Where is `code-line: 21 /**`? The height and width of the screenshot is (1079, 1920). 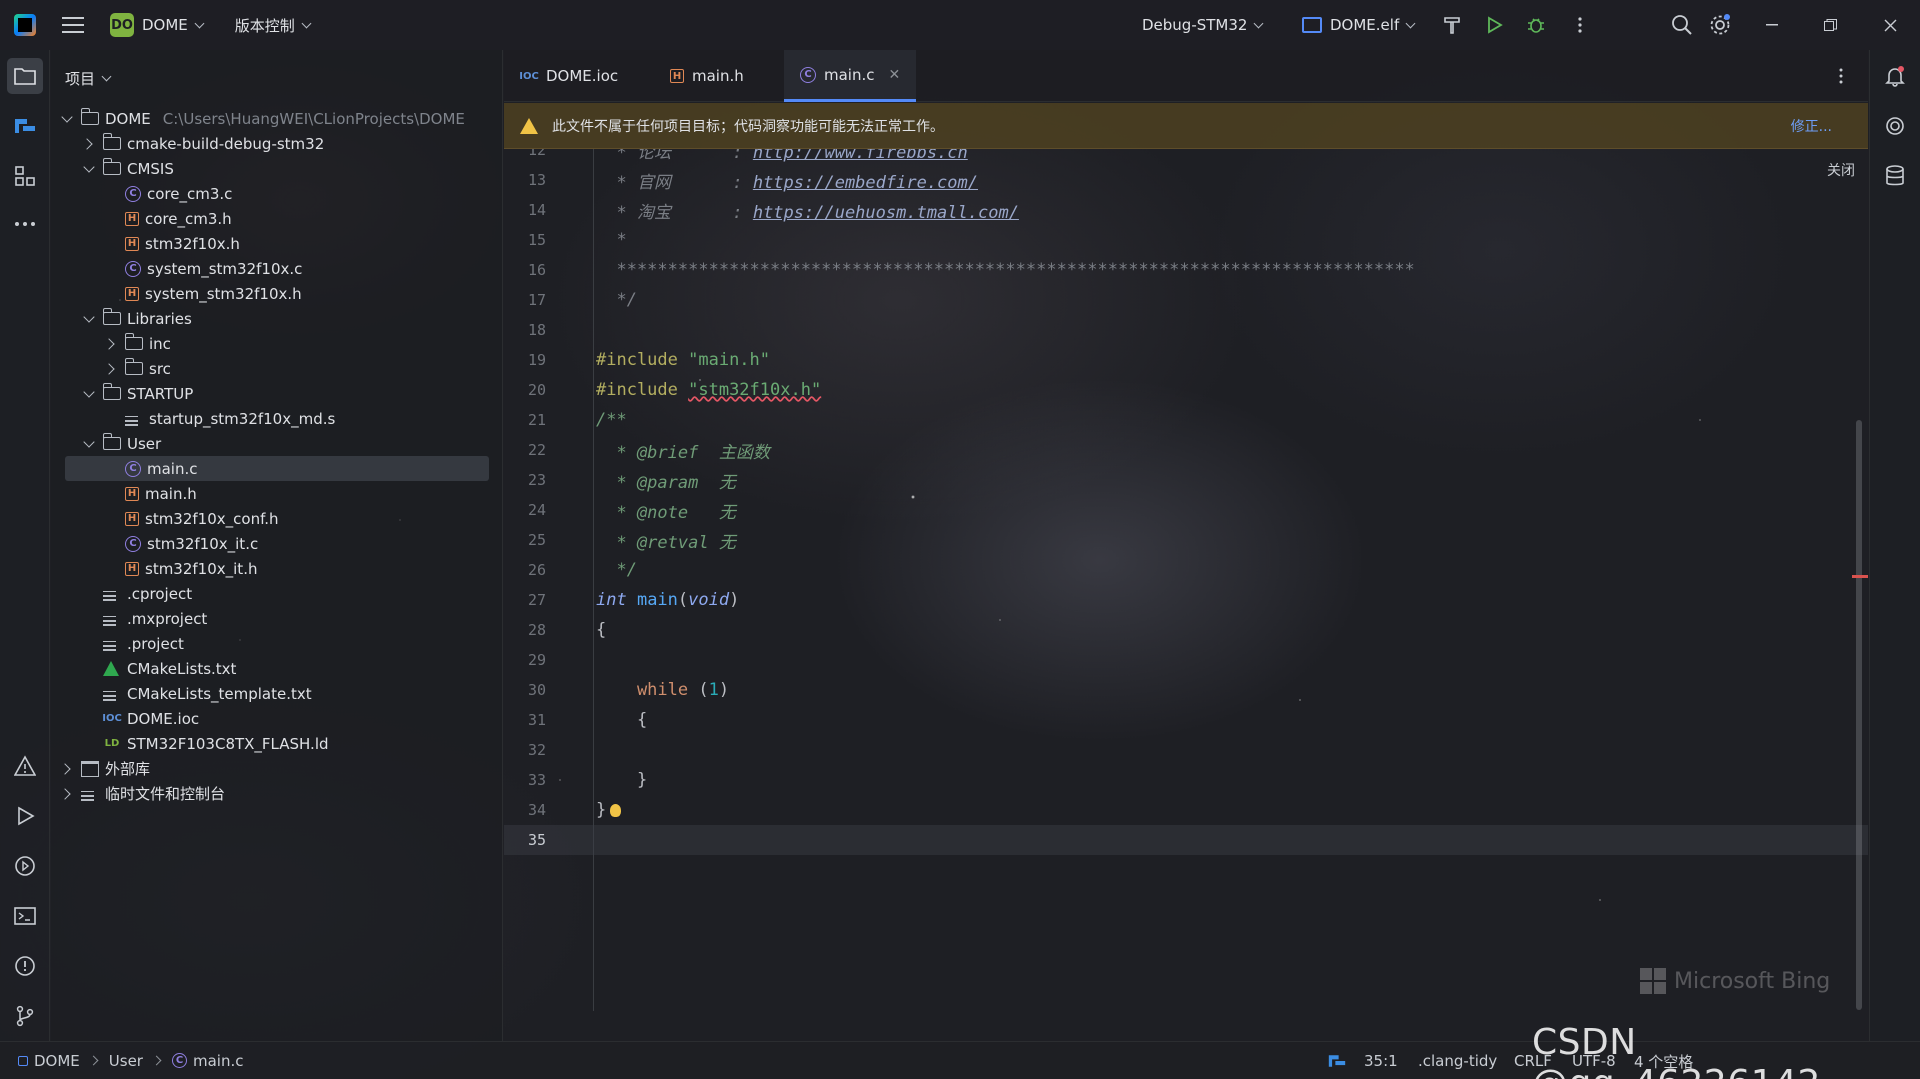
code-line: 21 /** is located at coordinates (1186, 420).